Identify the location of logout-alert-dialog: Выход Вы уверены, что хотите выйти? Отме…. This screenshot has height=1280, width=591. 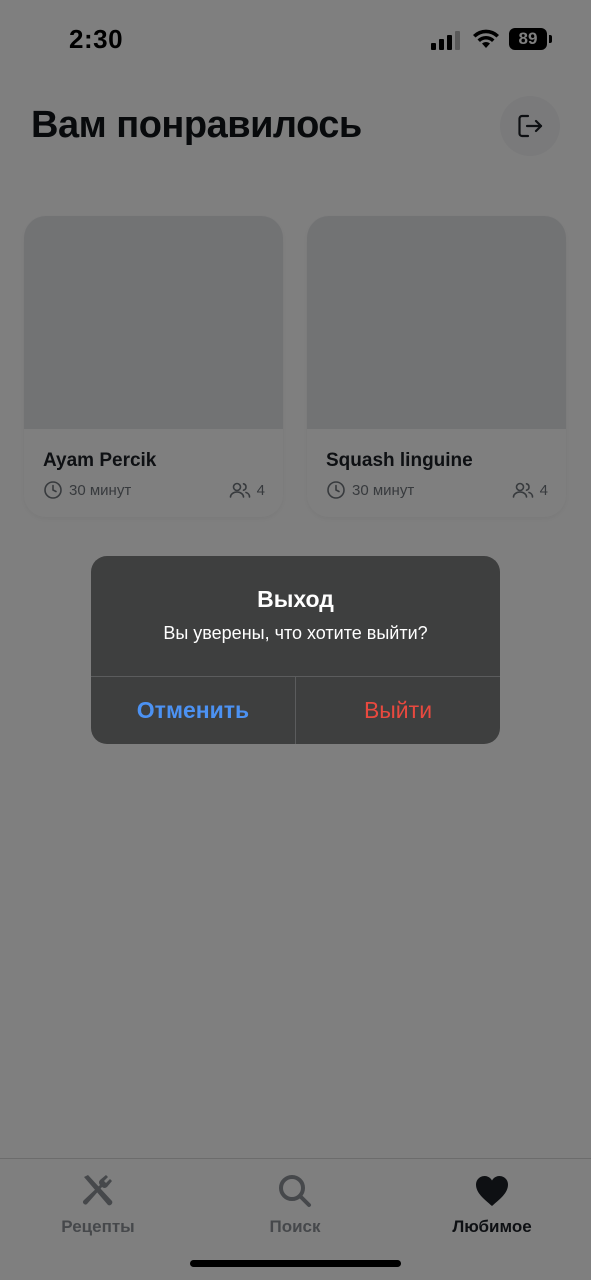
(295, 650).